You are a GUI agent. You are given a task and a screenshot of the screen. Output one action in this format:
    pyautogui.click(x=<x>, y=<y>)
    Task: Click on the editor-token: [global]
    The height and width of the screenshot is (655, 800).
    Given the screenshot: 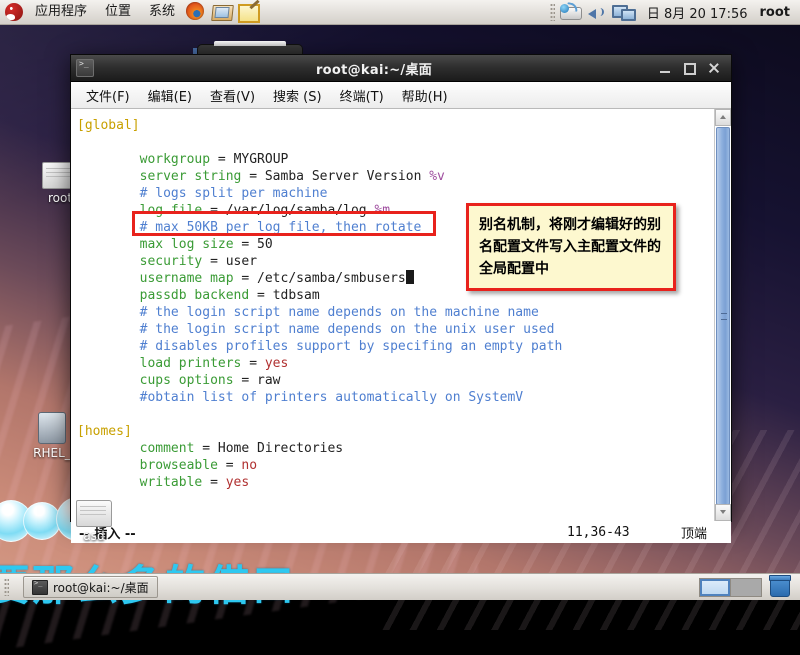 What is the action you would take?
    pyautogui.click(x=108, y=125)
    